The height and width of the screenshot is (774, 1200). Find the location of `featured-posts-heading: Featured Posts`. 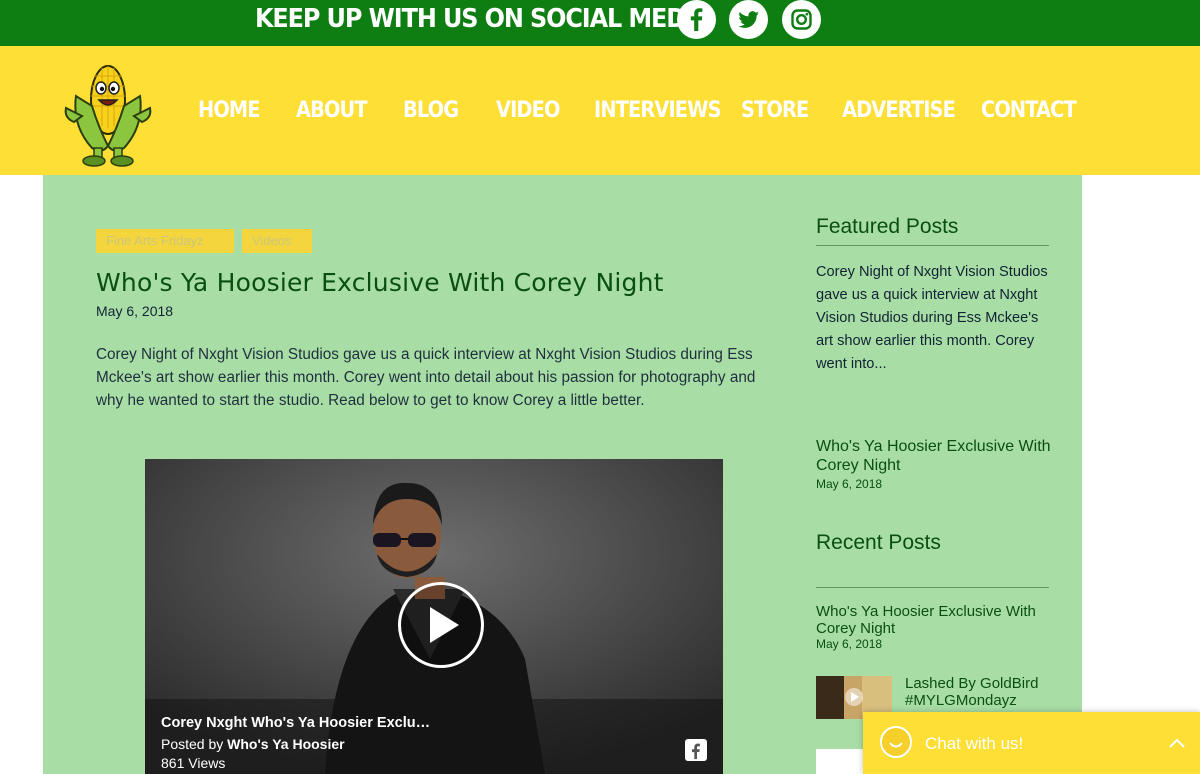

featured-posts-heading: Featured Posts is located at coordinates (887, 226).